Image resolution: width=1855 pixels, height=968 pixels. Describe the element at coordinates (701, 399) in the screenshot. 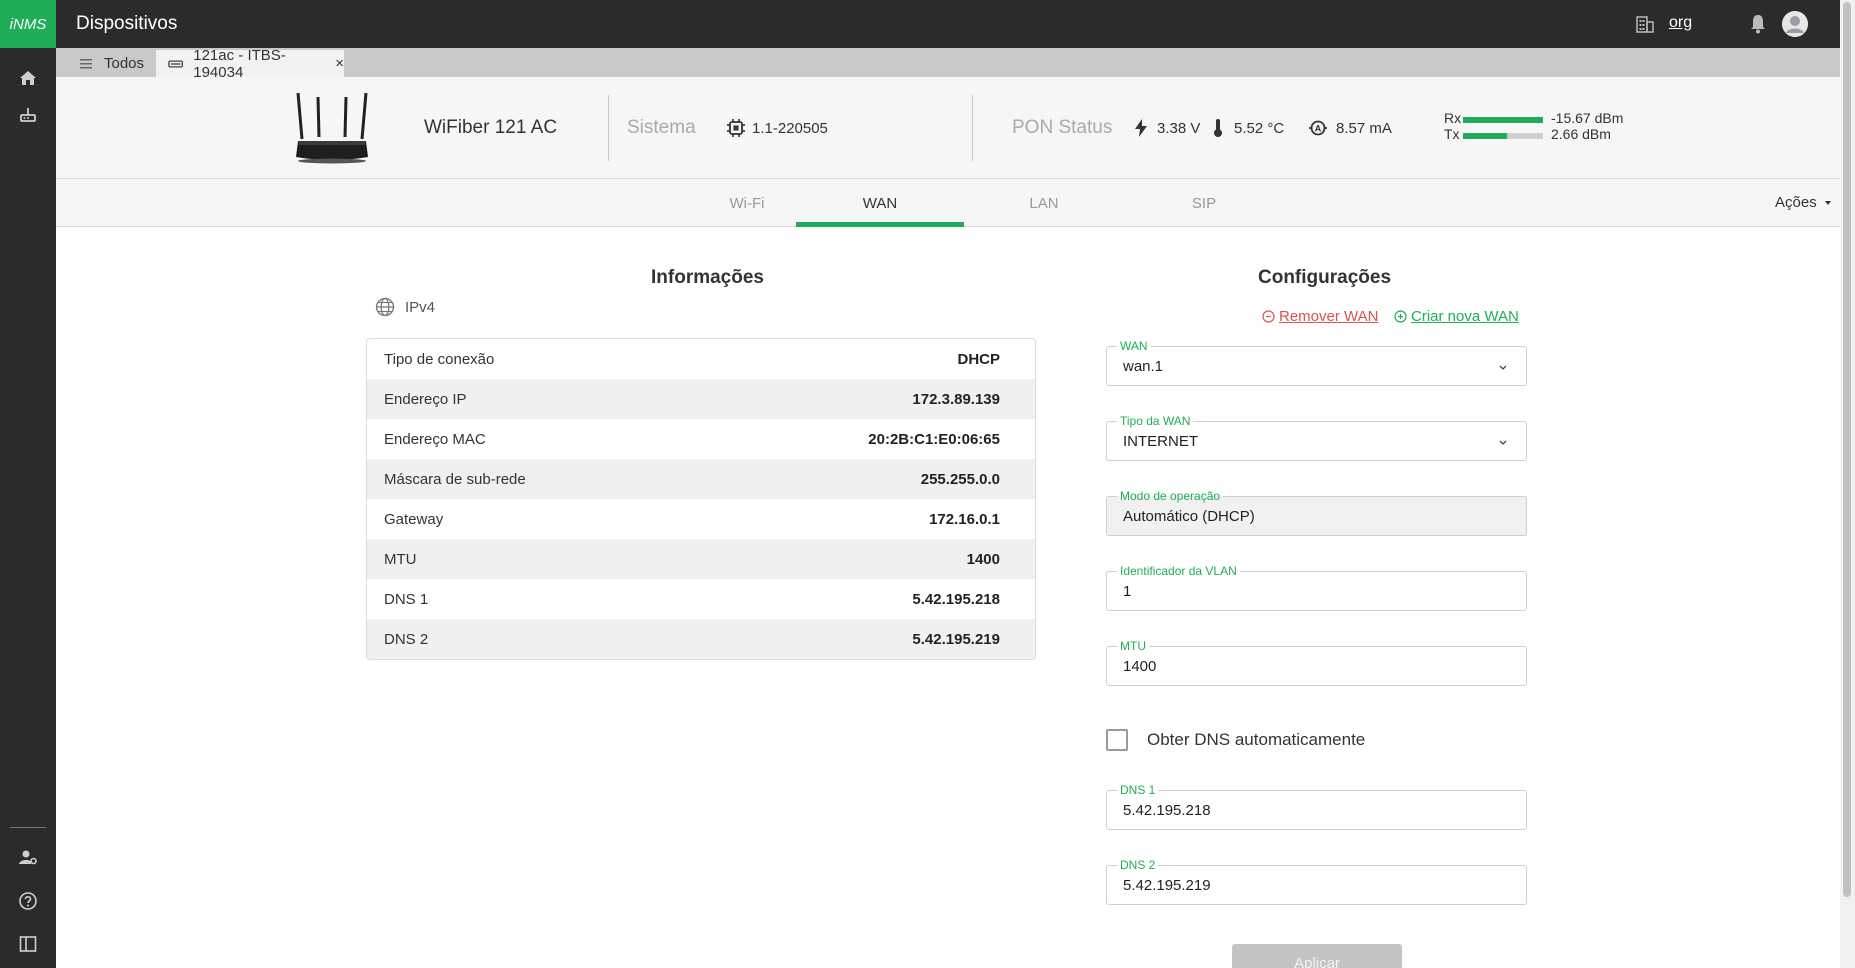

I see `table-row: Endereço IP 172.3.89.139` at that location.